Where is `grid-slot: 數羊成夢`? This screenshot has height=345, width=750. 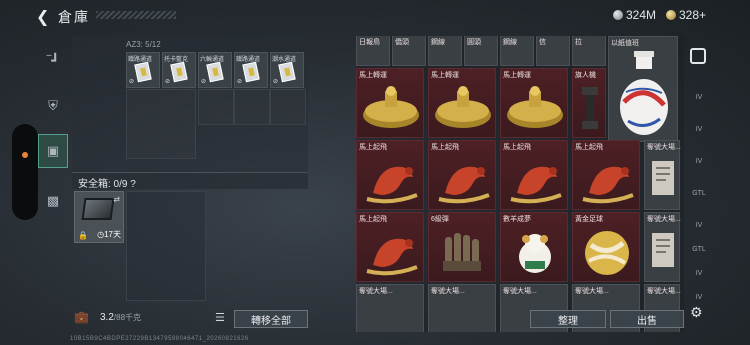 grid-slot: 數羊成夢 is located at coordinates (534, 247).